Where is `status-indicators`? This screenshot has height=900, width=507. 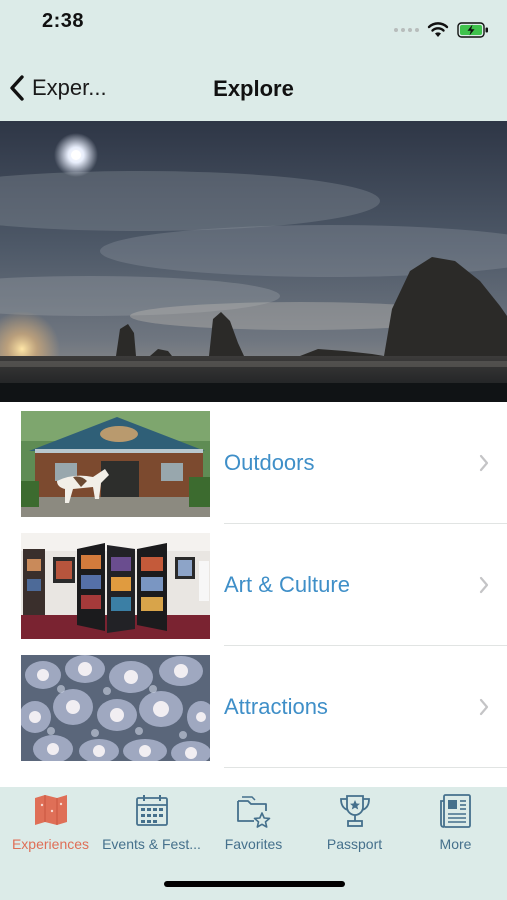
status-indicators is located at coordinates (441, 30).